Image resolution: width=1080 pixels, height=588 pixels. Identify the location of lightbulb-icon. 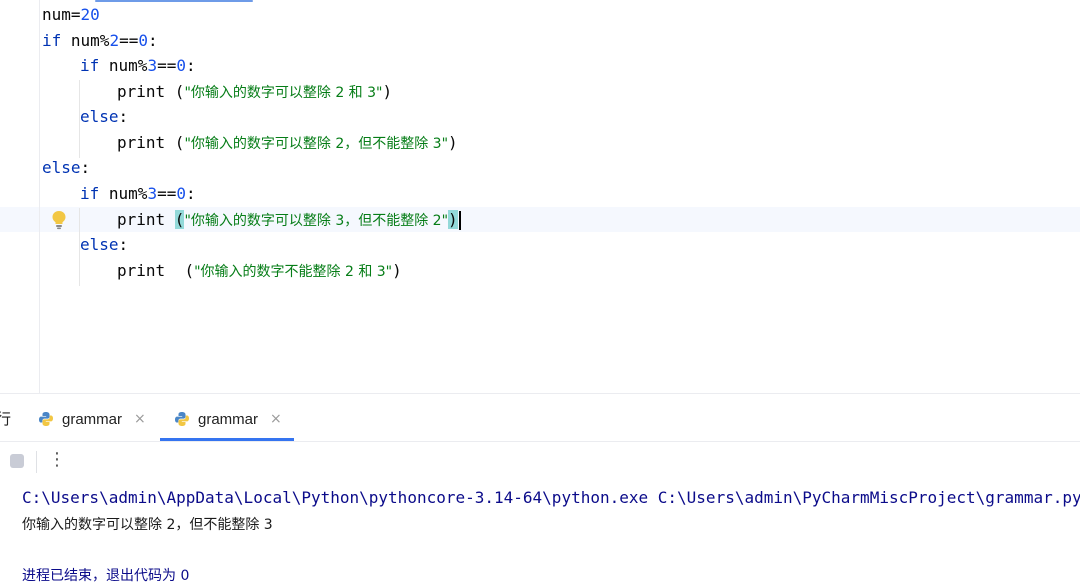
(59, 220).